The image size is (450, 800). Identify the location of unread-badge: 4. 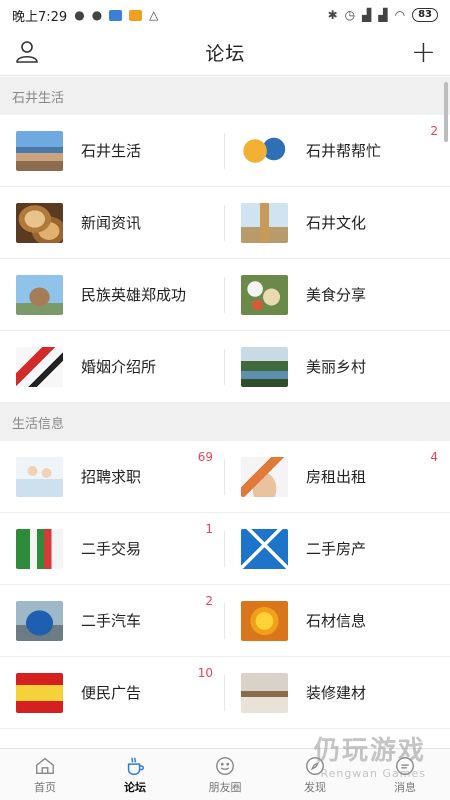
(434, 457).